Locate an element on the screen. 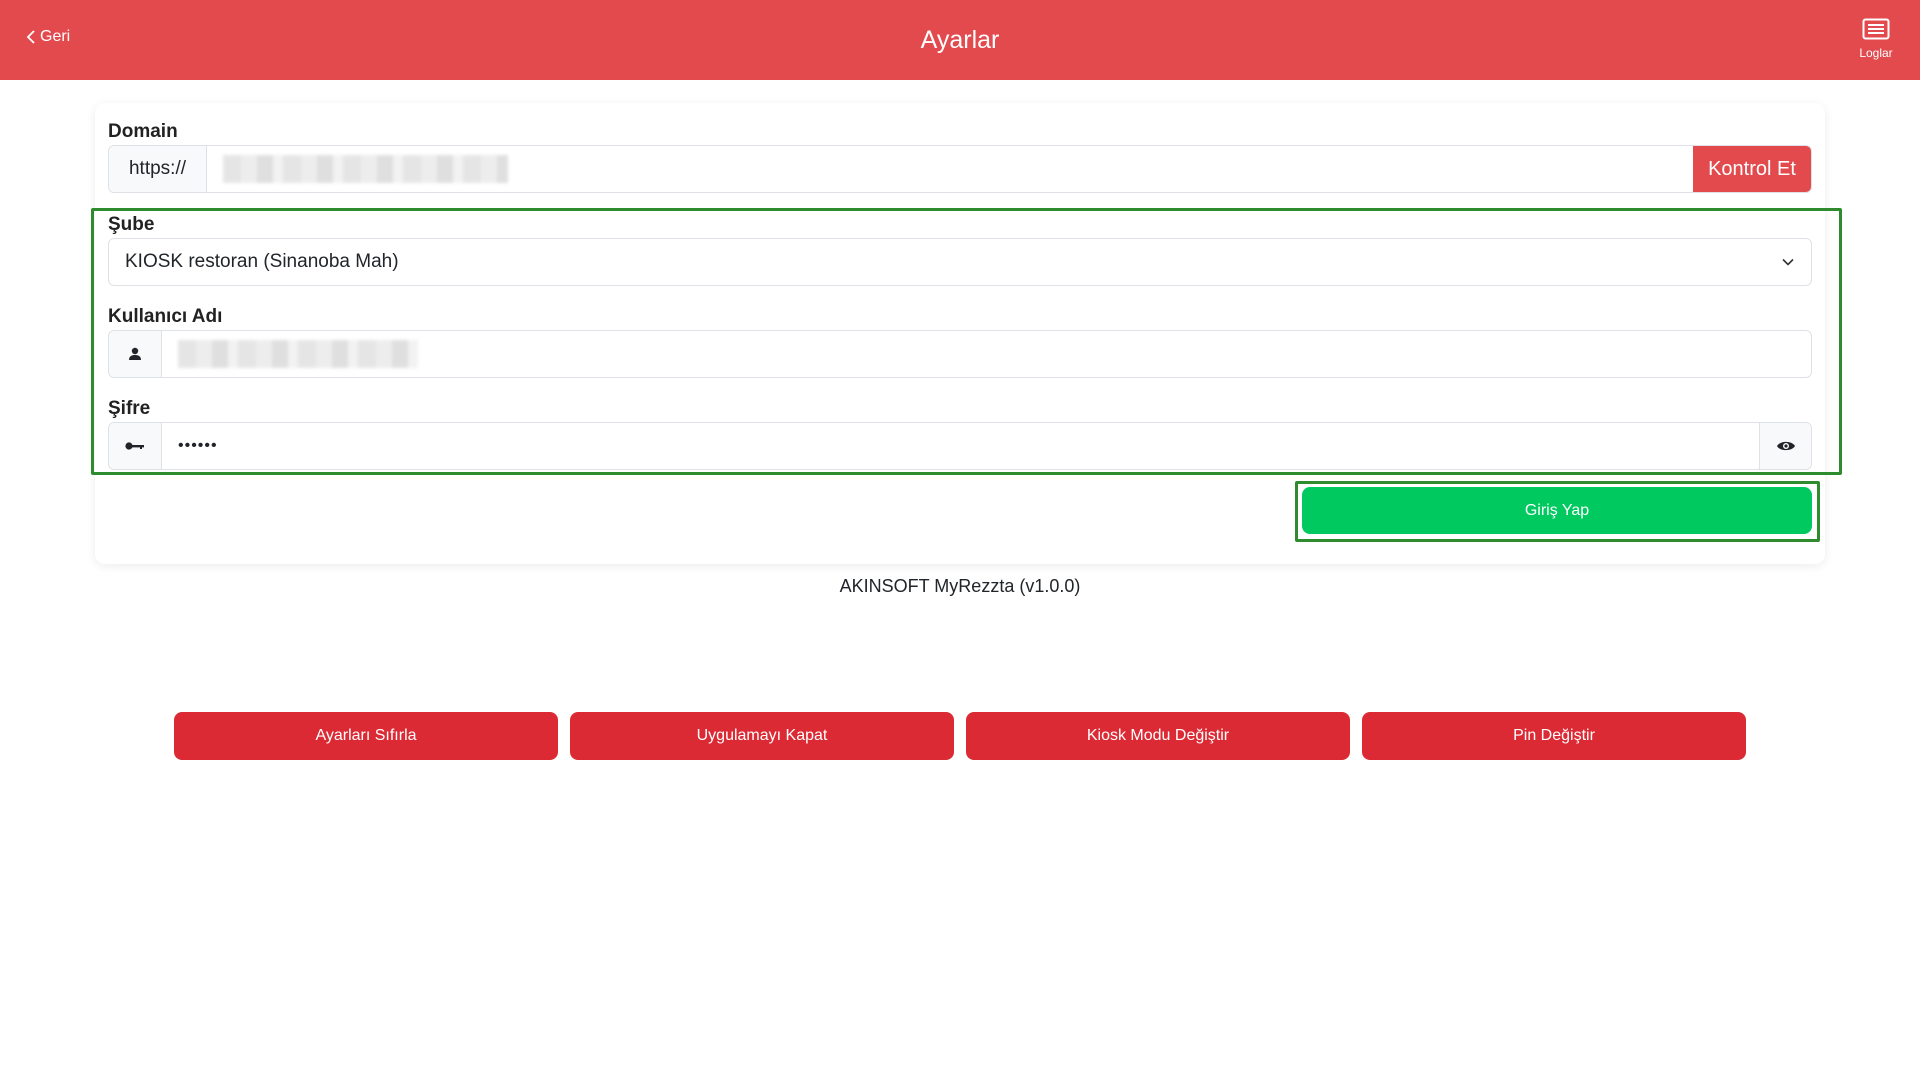  close-app-button: Uygulamayı Kapat is located at coordinates (762, 736).